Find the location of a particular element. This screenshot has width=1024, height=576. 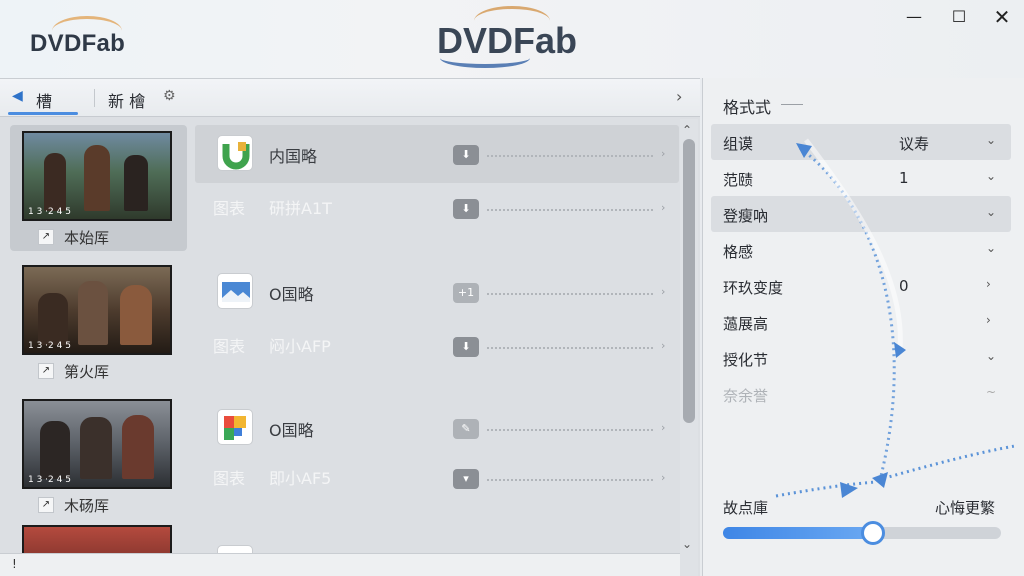

tab-active-indicator is located at coordinates (43, 113).